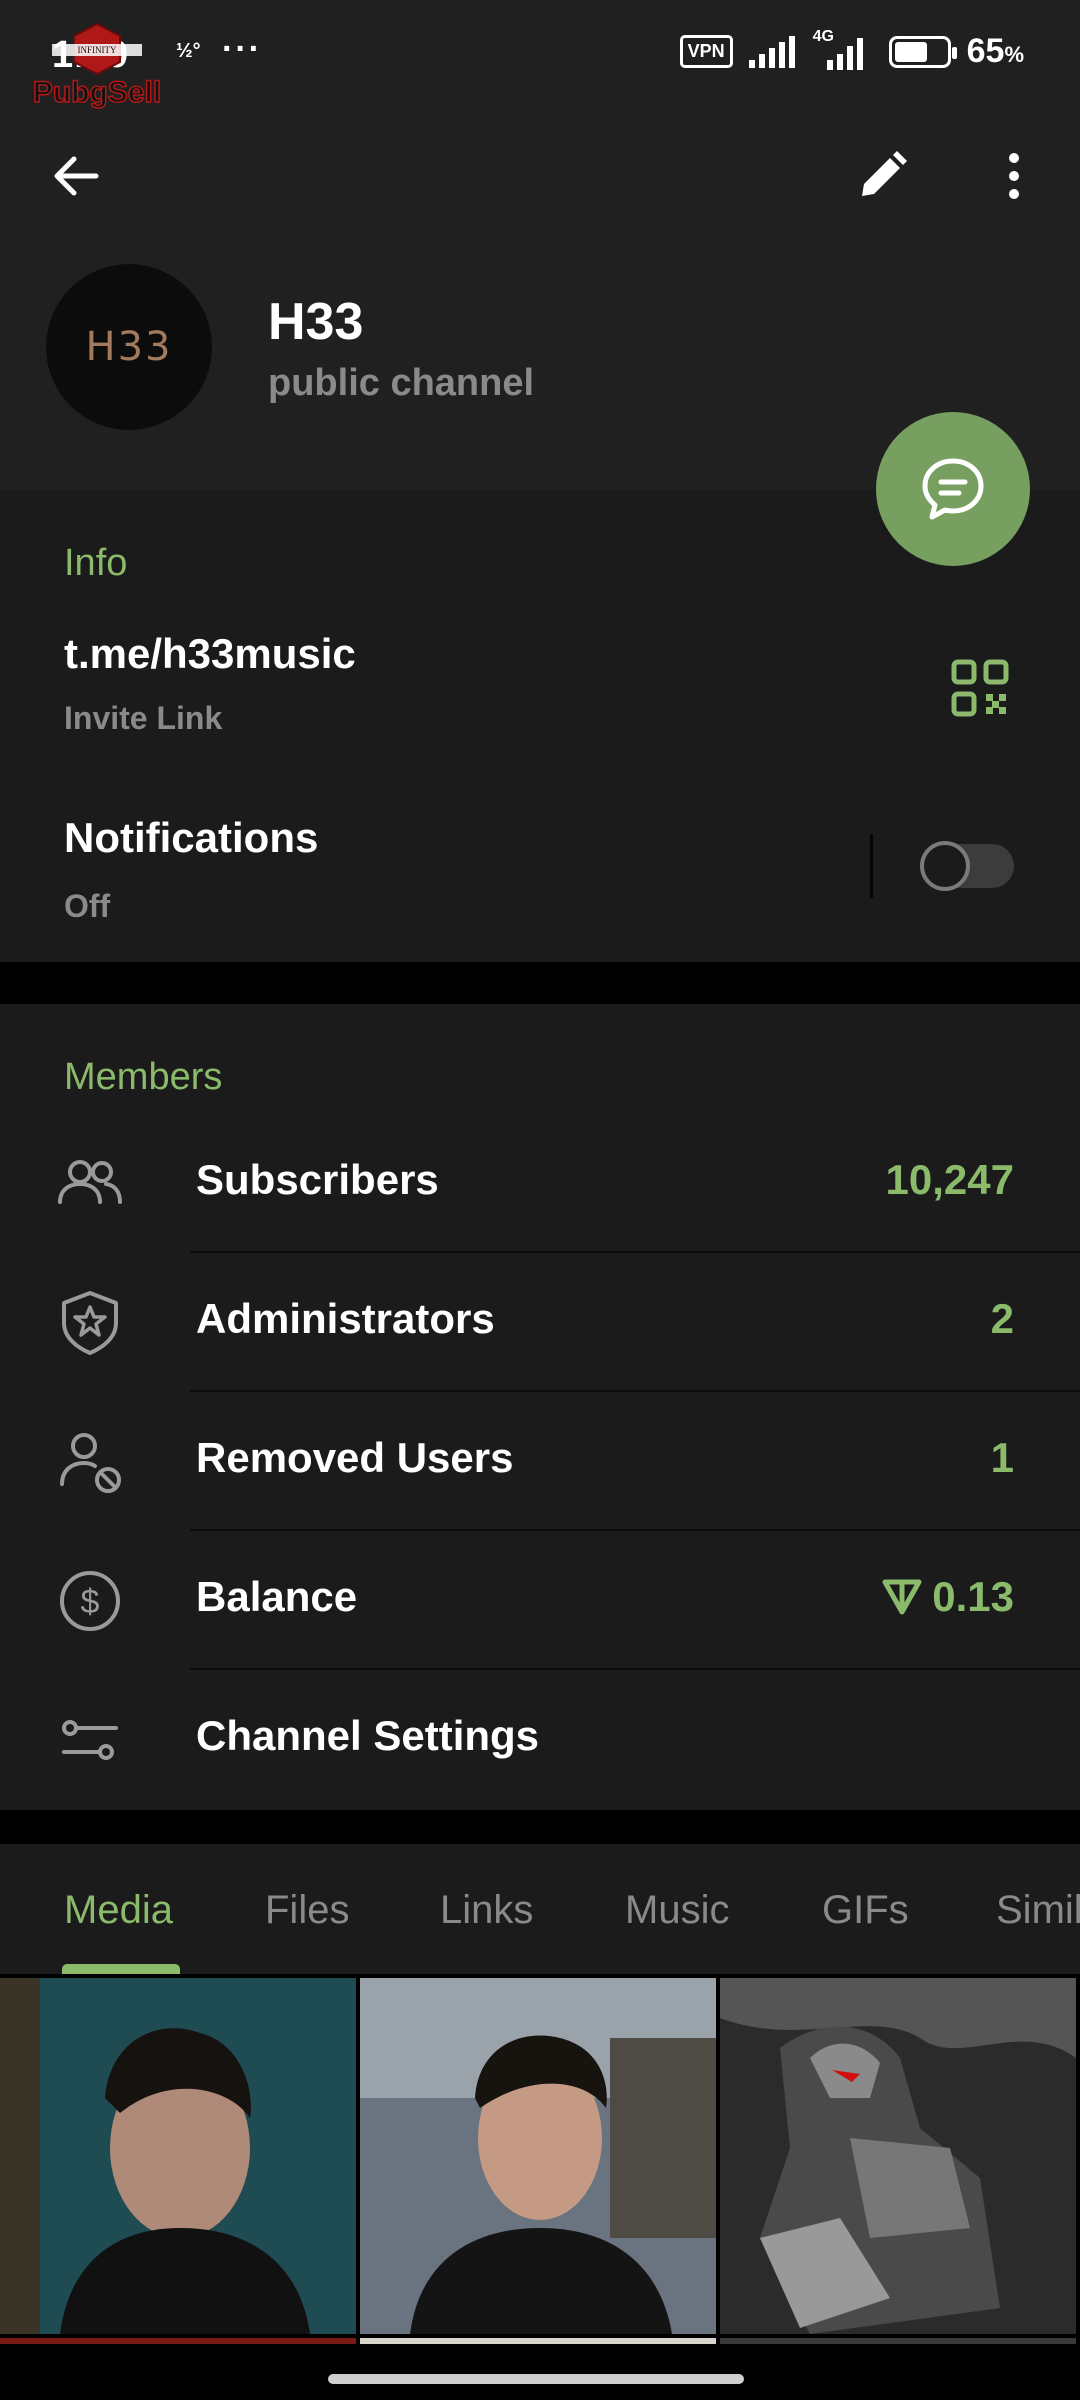 This screenshot has height=2400, width=1080. Describe the element at coordinates (277, 1596) in the screenshot. I see `balance-label: Balance` at that location.